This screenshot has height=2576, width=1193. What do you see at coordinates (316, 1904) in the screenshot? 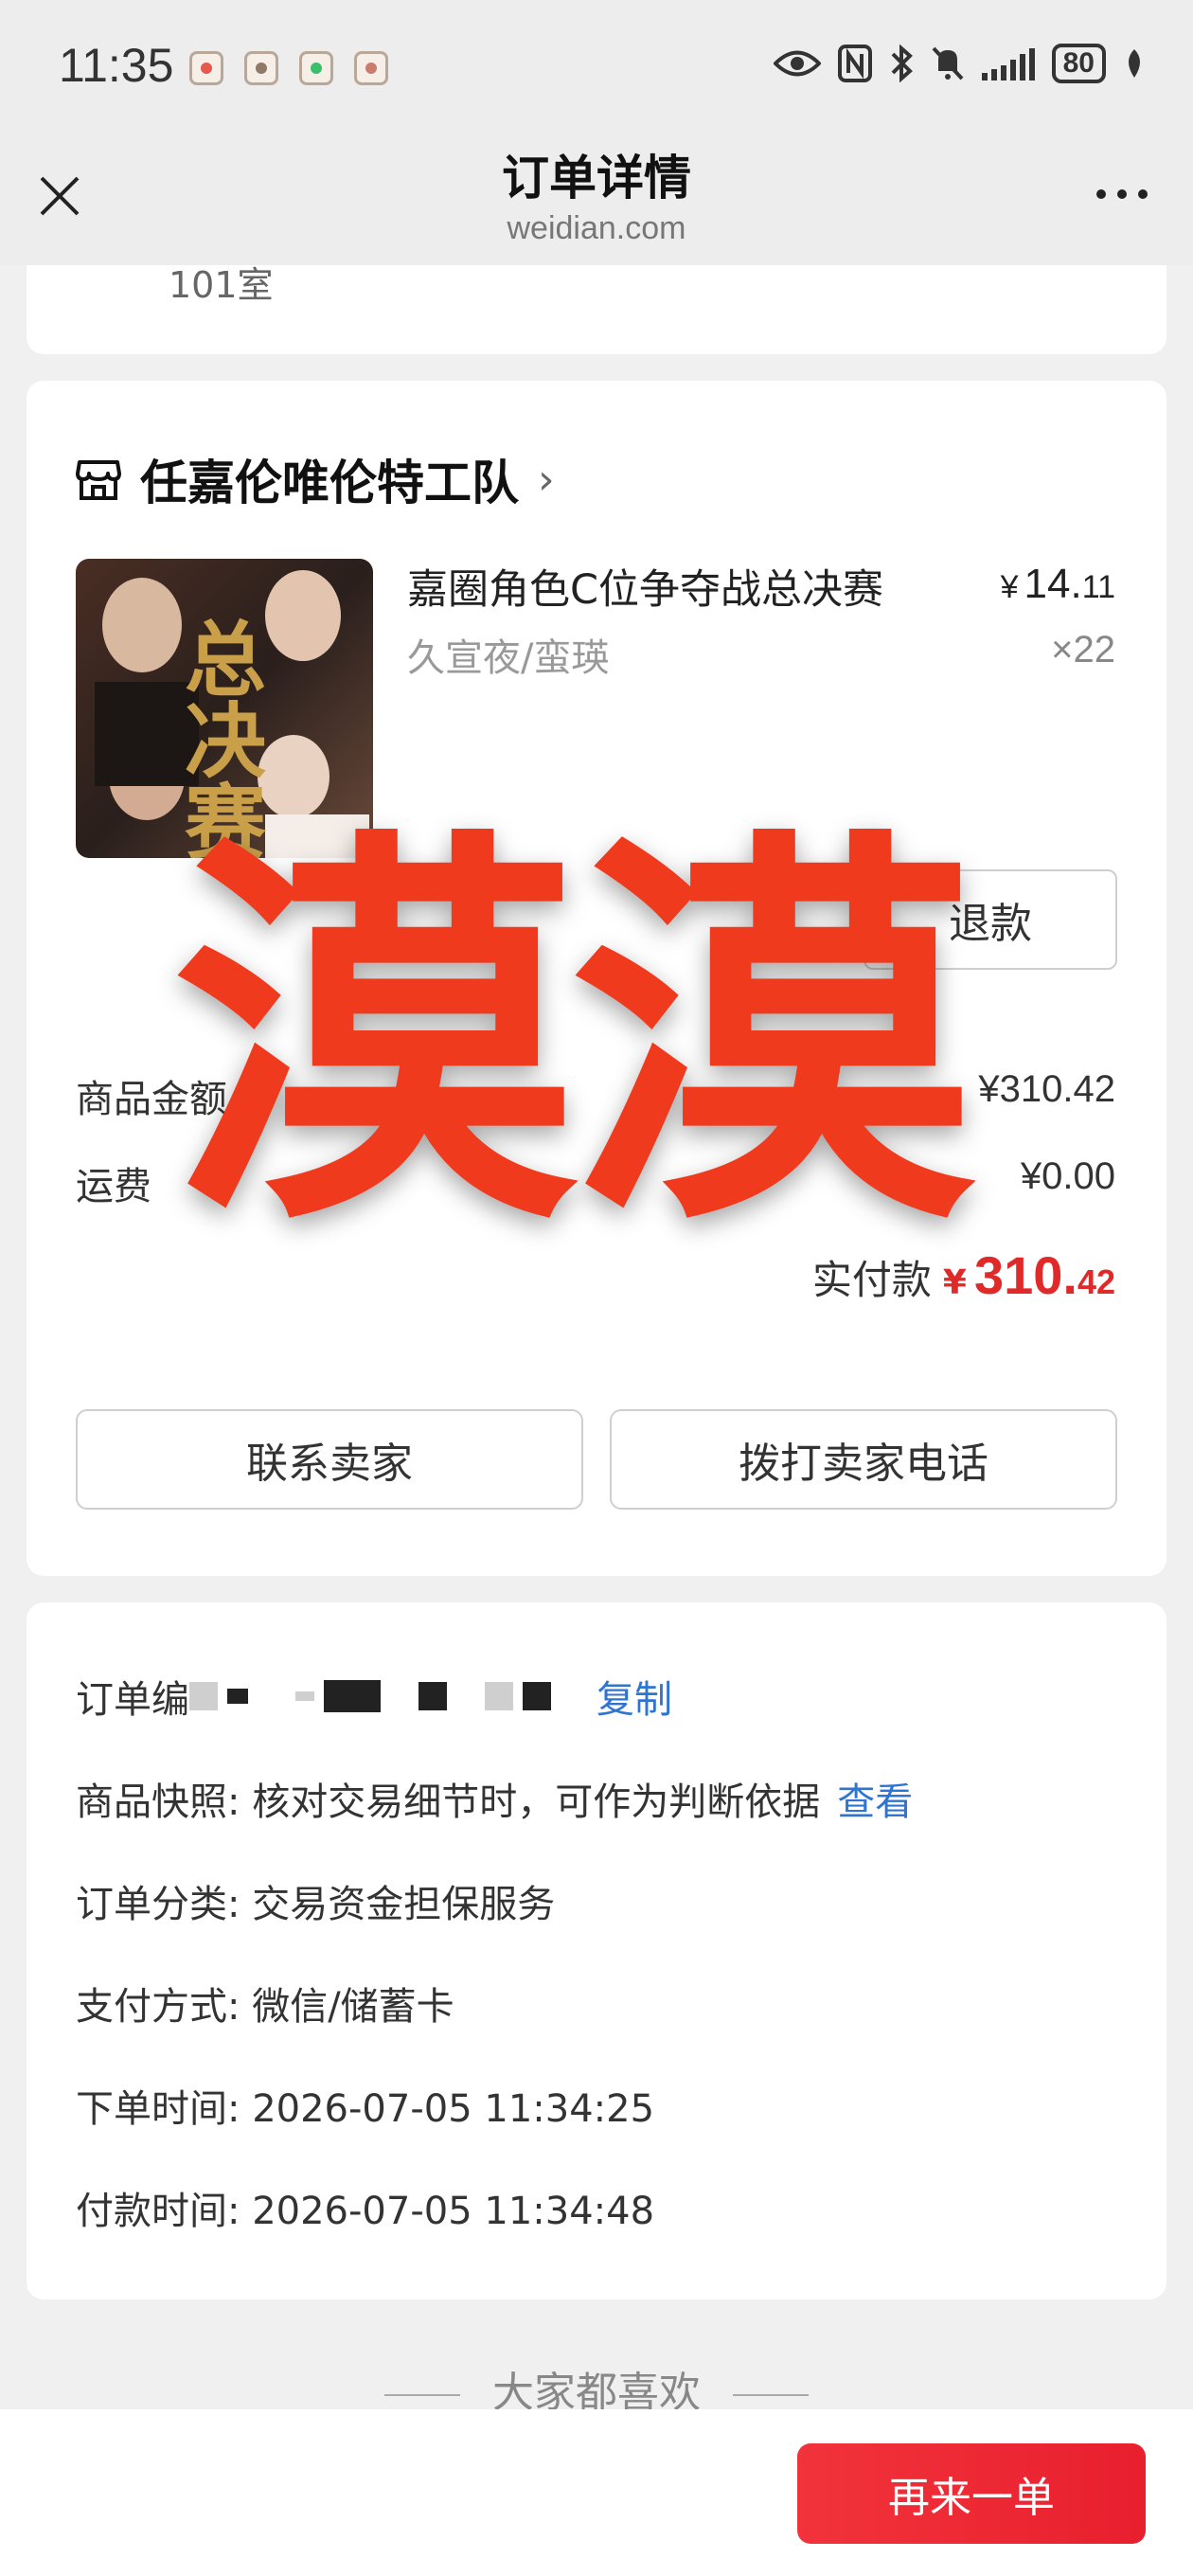
I see `order-category-row: 订单分类: 交易资金担保服务` at bounding box center [316, 1904].